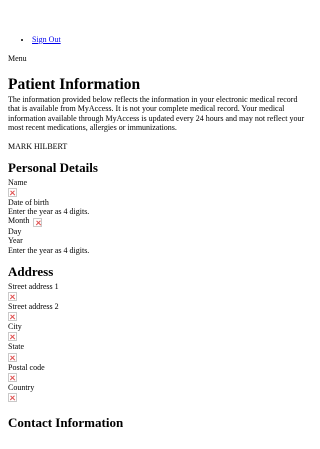 The width and height of the screenshot is (320, 449). Describe the element at coordinates (33, 307) in the screenshot. I see `street2-label: Street address 2` at that location.